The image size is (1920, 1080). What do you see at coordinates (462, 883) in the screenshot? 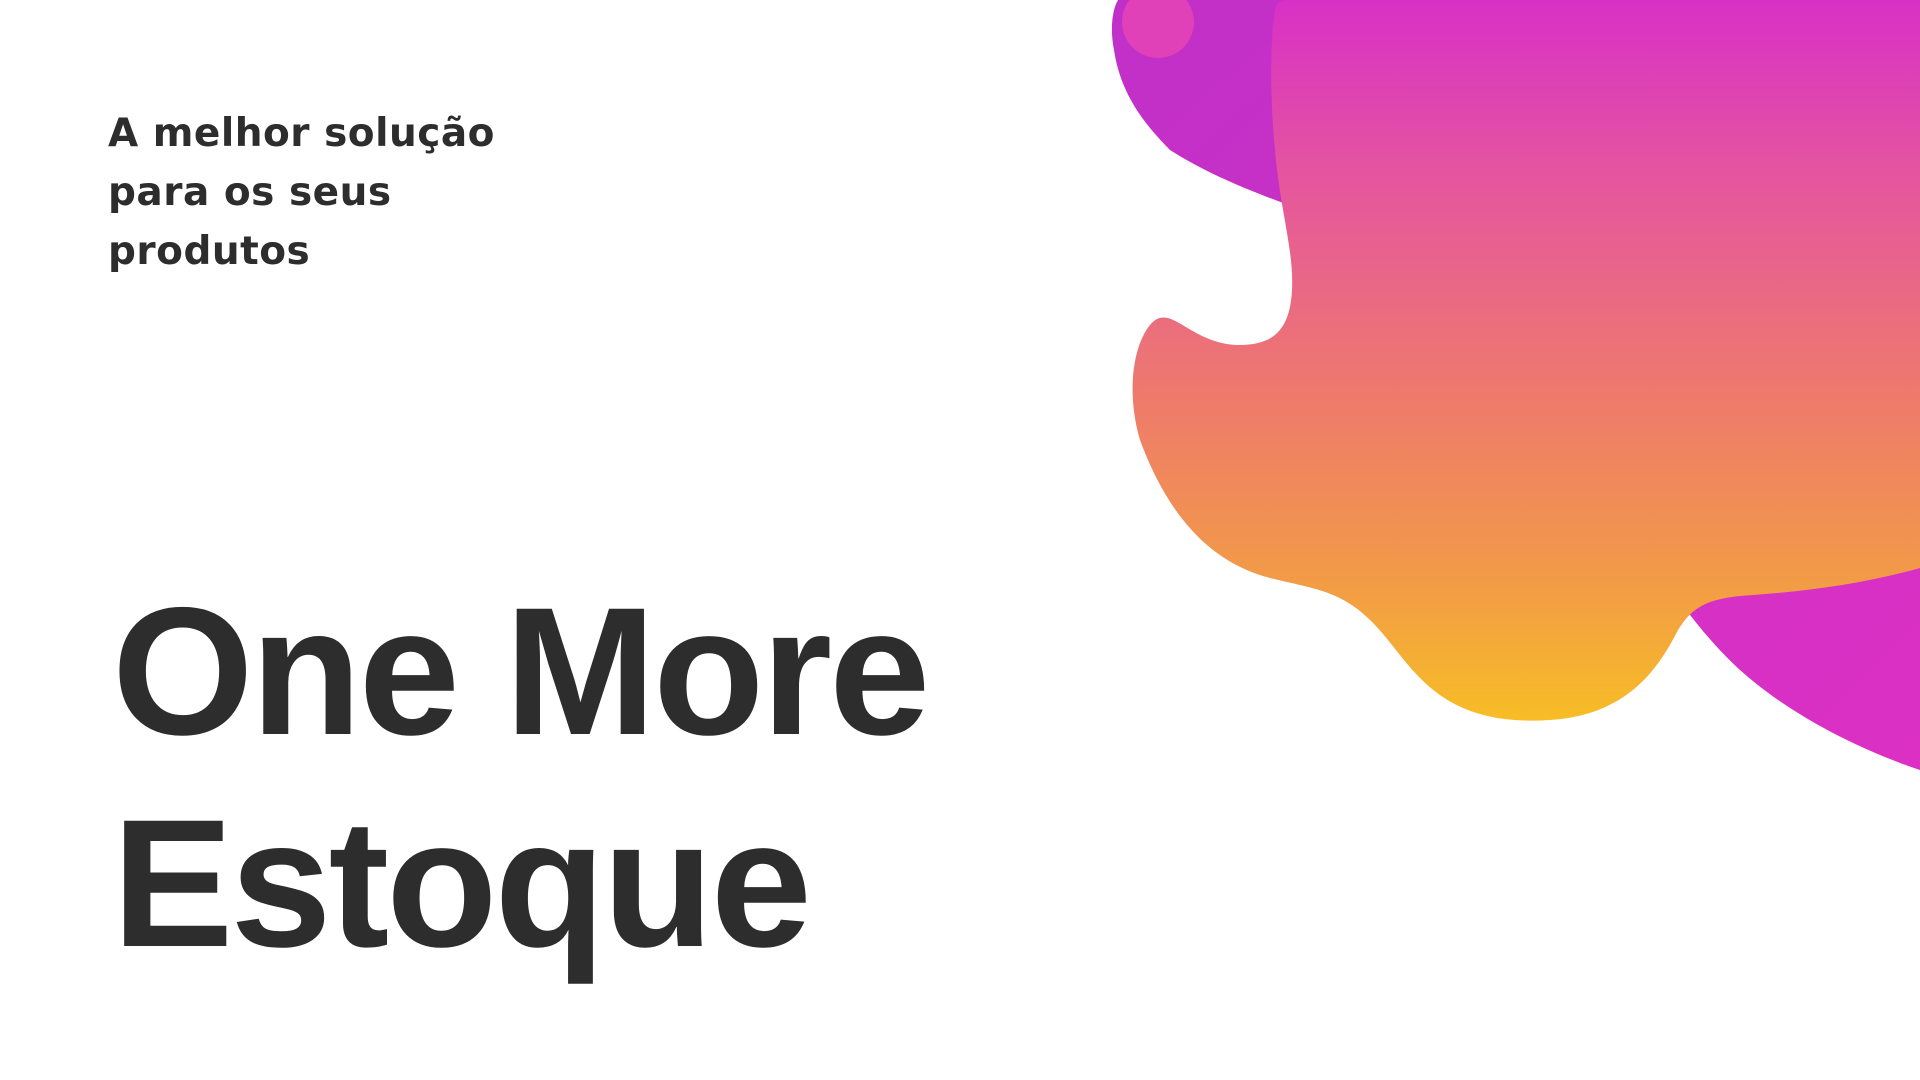
I see `title-line-2: Estoque` at bounding box center [462, 883].